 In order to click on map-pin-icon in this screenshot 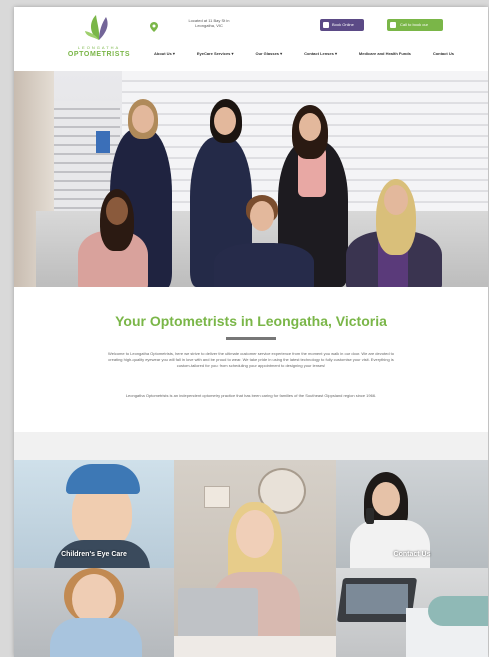, I will do `click(154, 27)`.